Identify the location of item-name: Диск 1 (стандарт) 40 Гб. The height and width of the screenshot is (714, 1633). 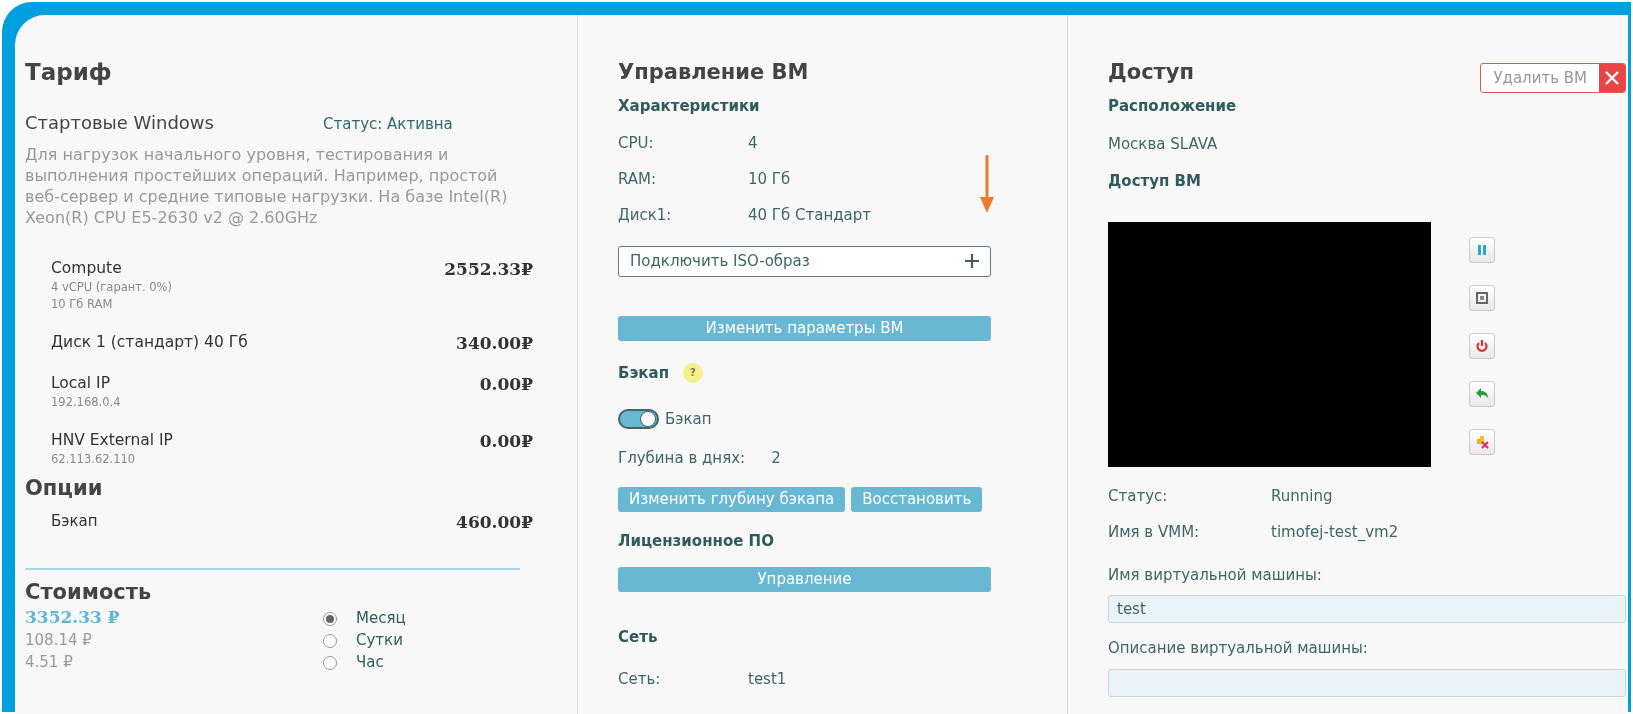
(149, 342).